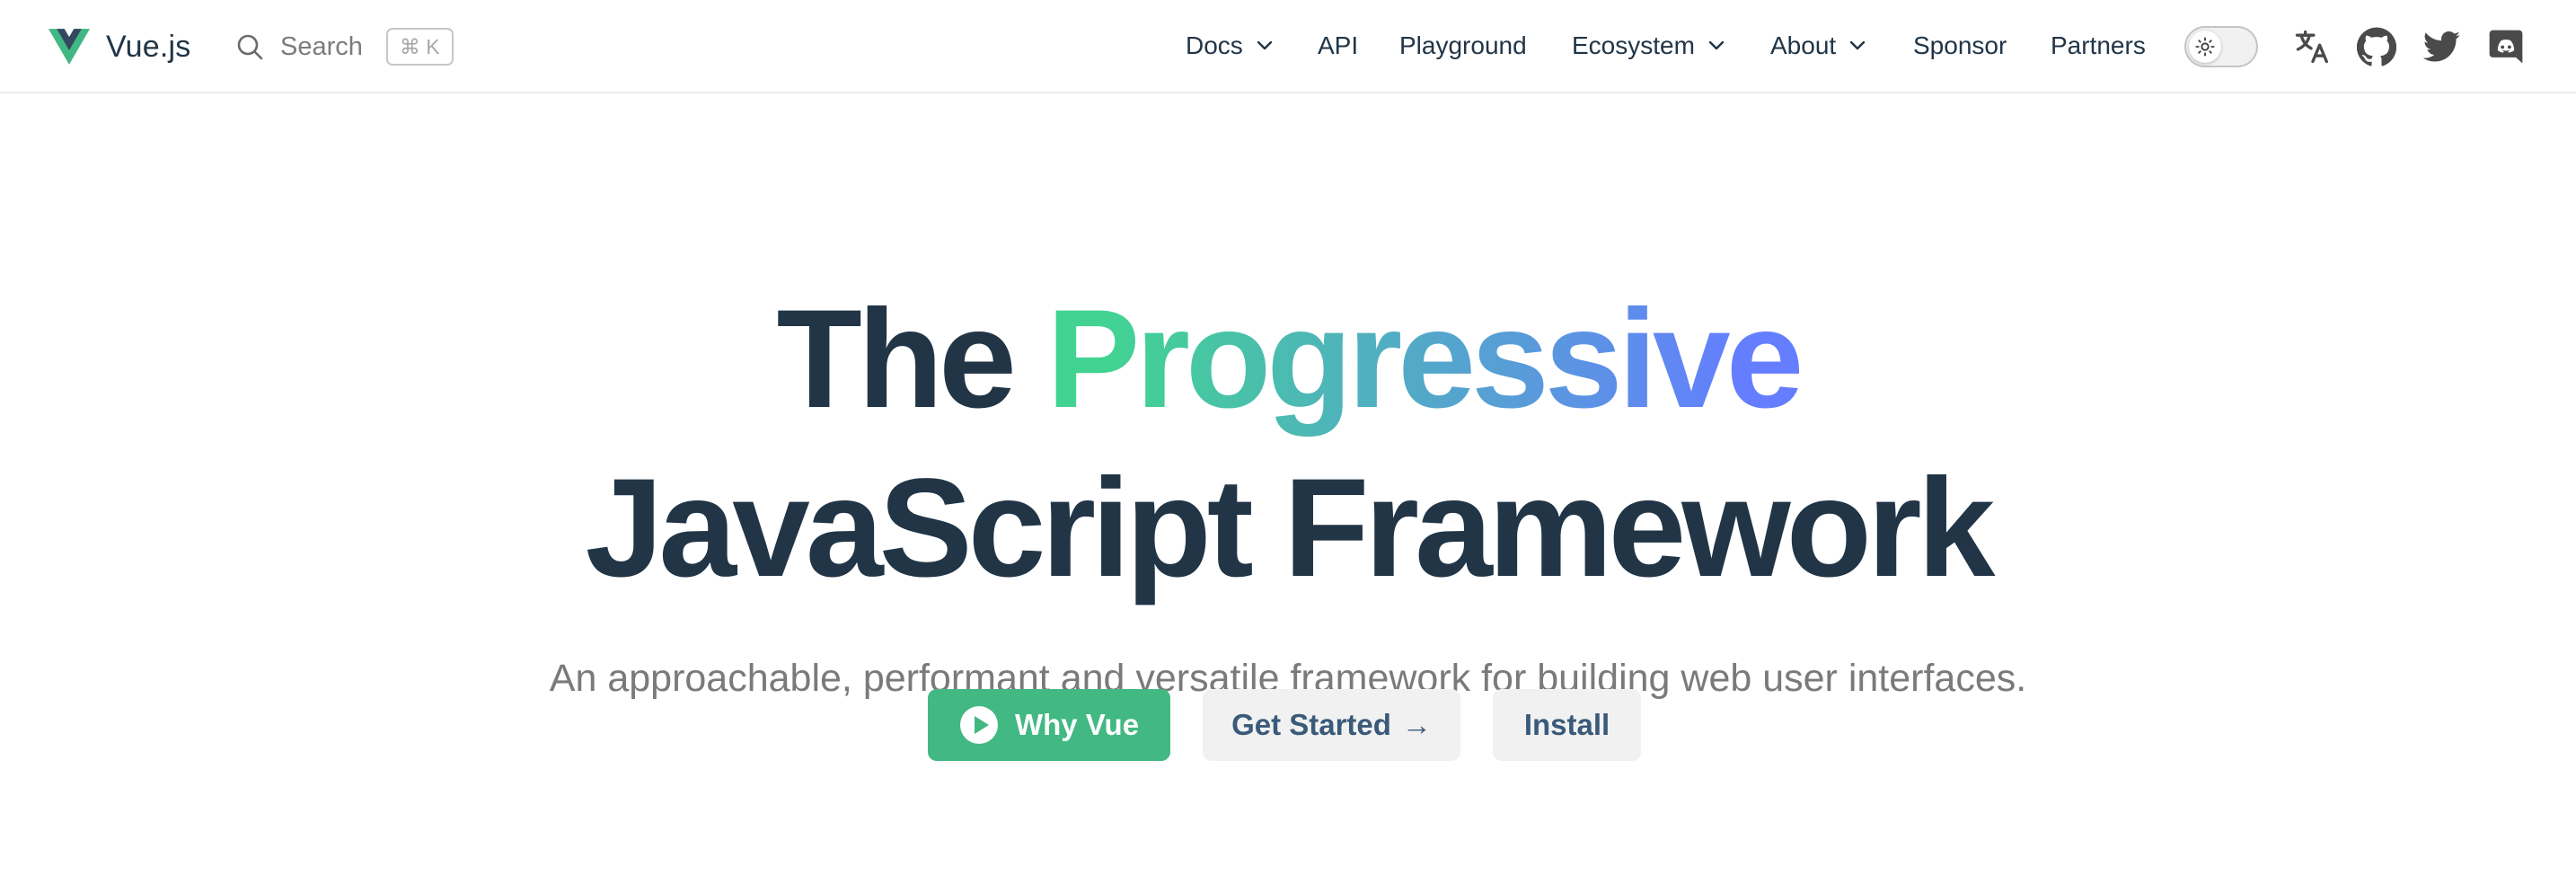  I want to click on install-button: Install, so click(1567, 725).